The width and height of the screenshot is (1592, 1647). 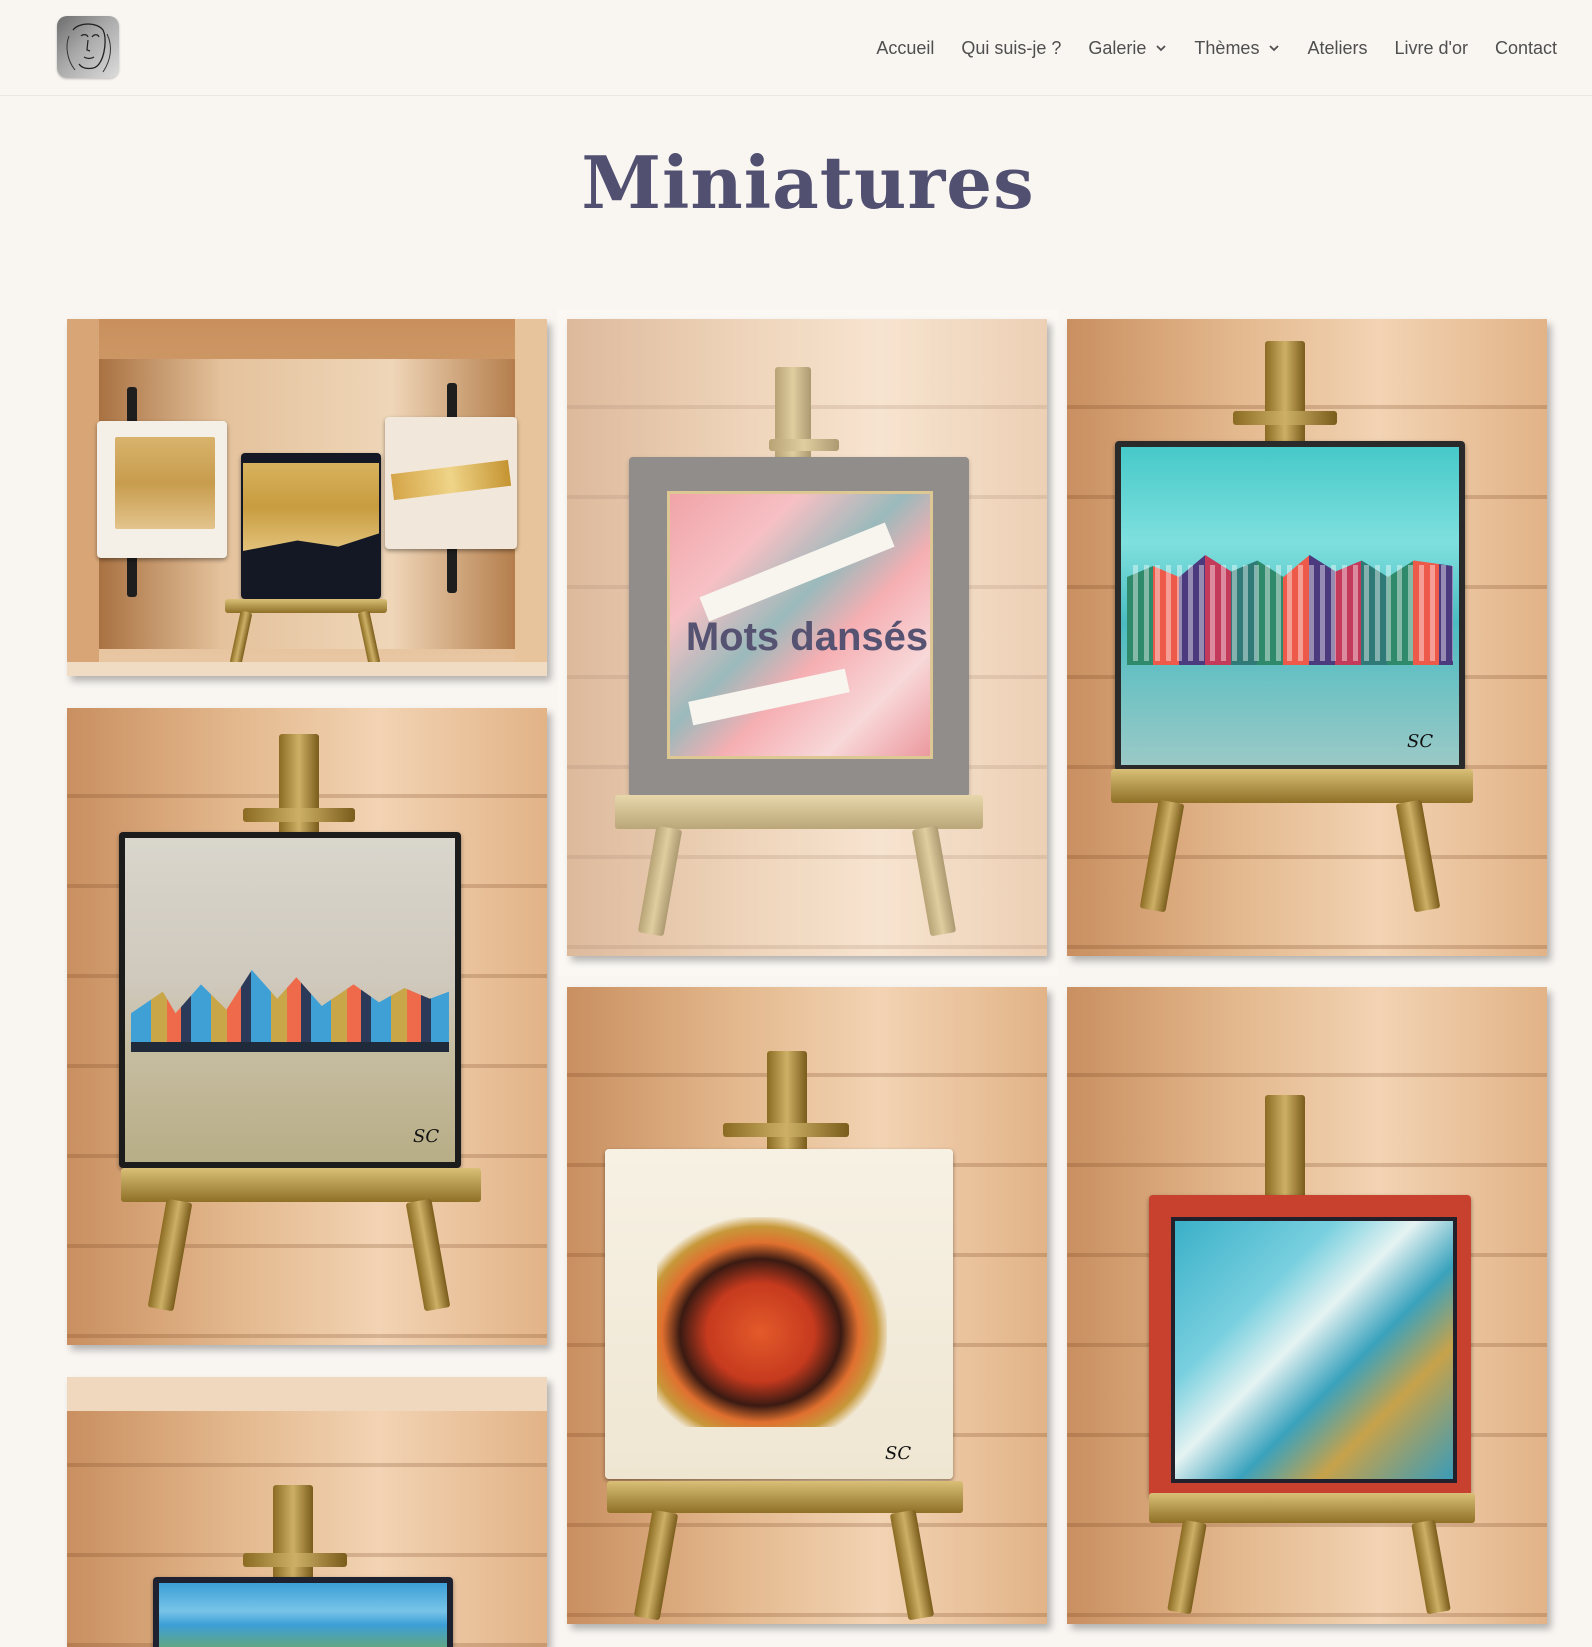 I want to click on gallery-image: Mots dansés, so click(x=807, y=637).